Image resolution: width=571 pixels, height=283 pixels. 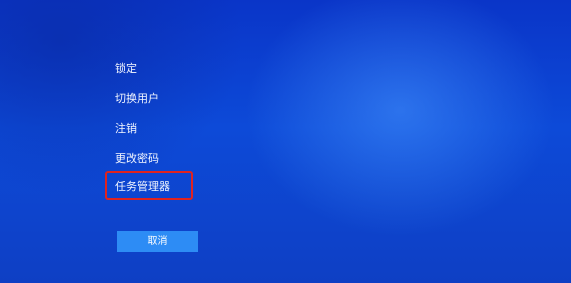 What do you see at coordinates (157, 241) in the screenshot?
I see `cancel-button: 取消` at bounding box center [157, 241].